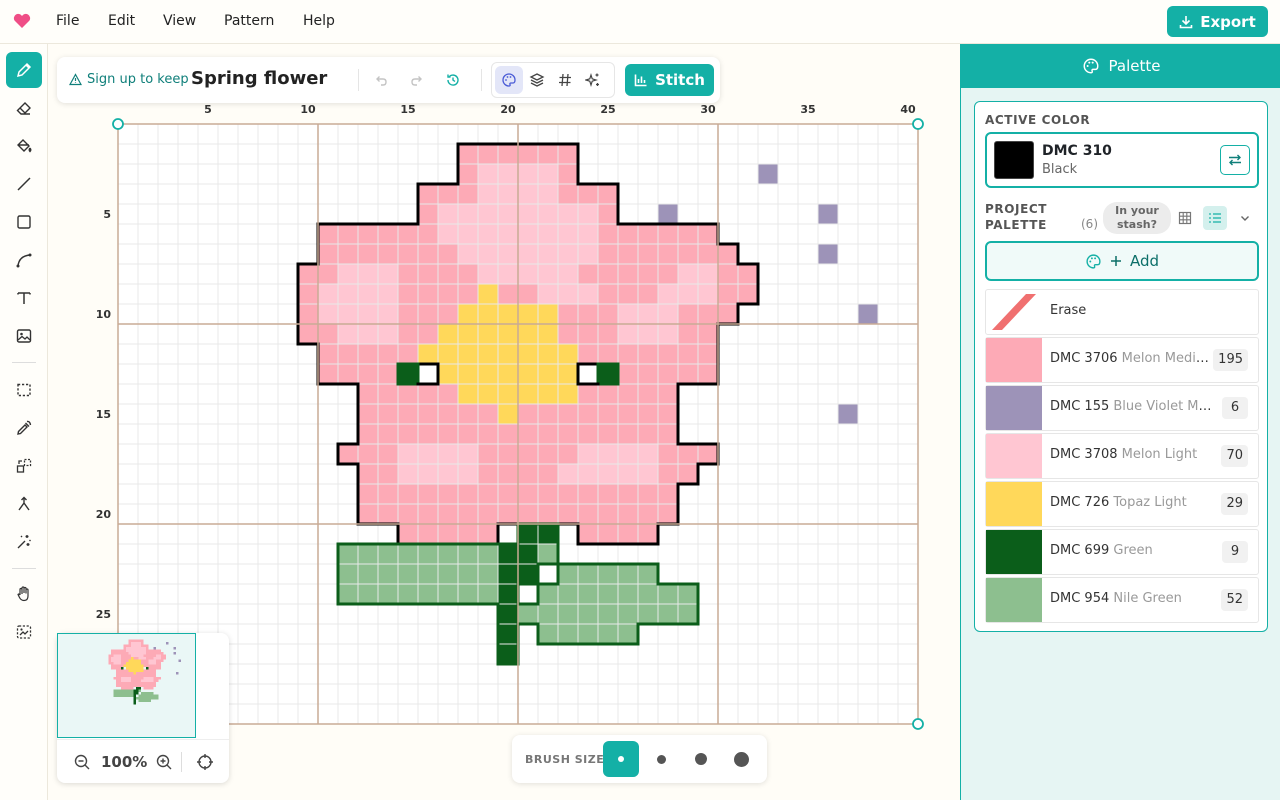 This screenshot has height=800, width=1280. What do you see at coordinates (1122, 408) in the screenshot?
I see `palette-color-row: DMC 155 Blue Violet Medi… 6` at bounding box center [1122, 408].